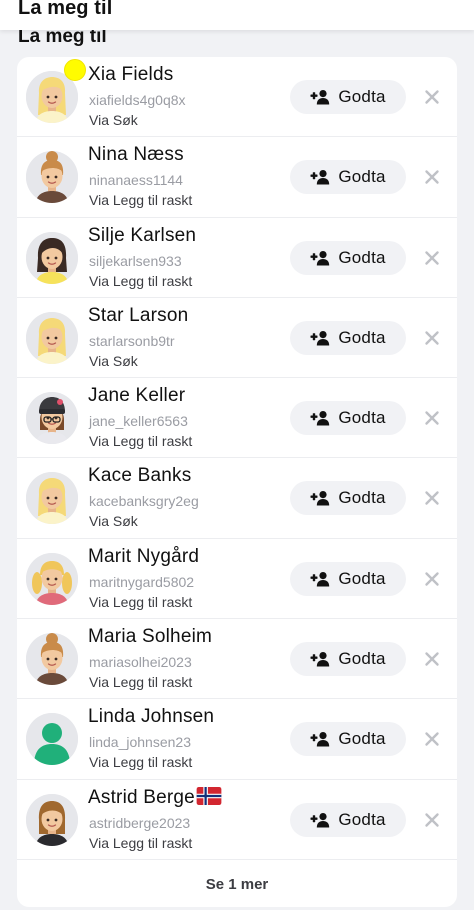 This screenshot has width=474, height=910. What do you see at coordinates (142, 581) in the screenshot?
I see `friend-username: maritnygard5802` at bounding box center [142, 581].